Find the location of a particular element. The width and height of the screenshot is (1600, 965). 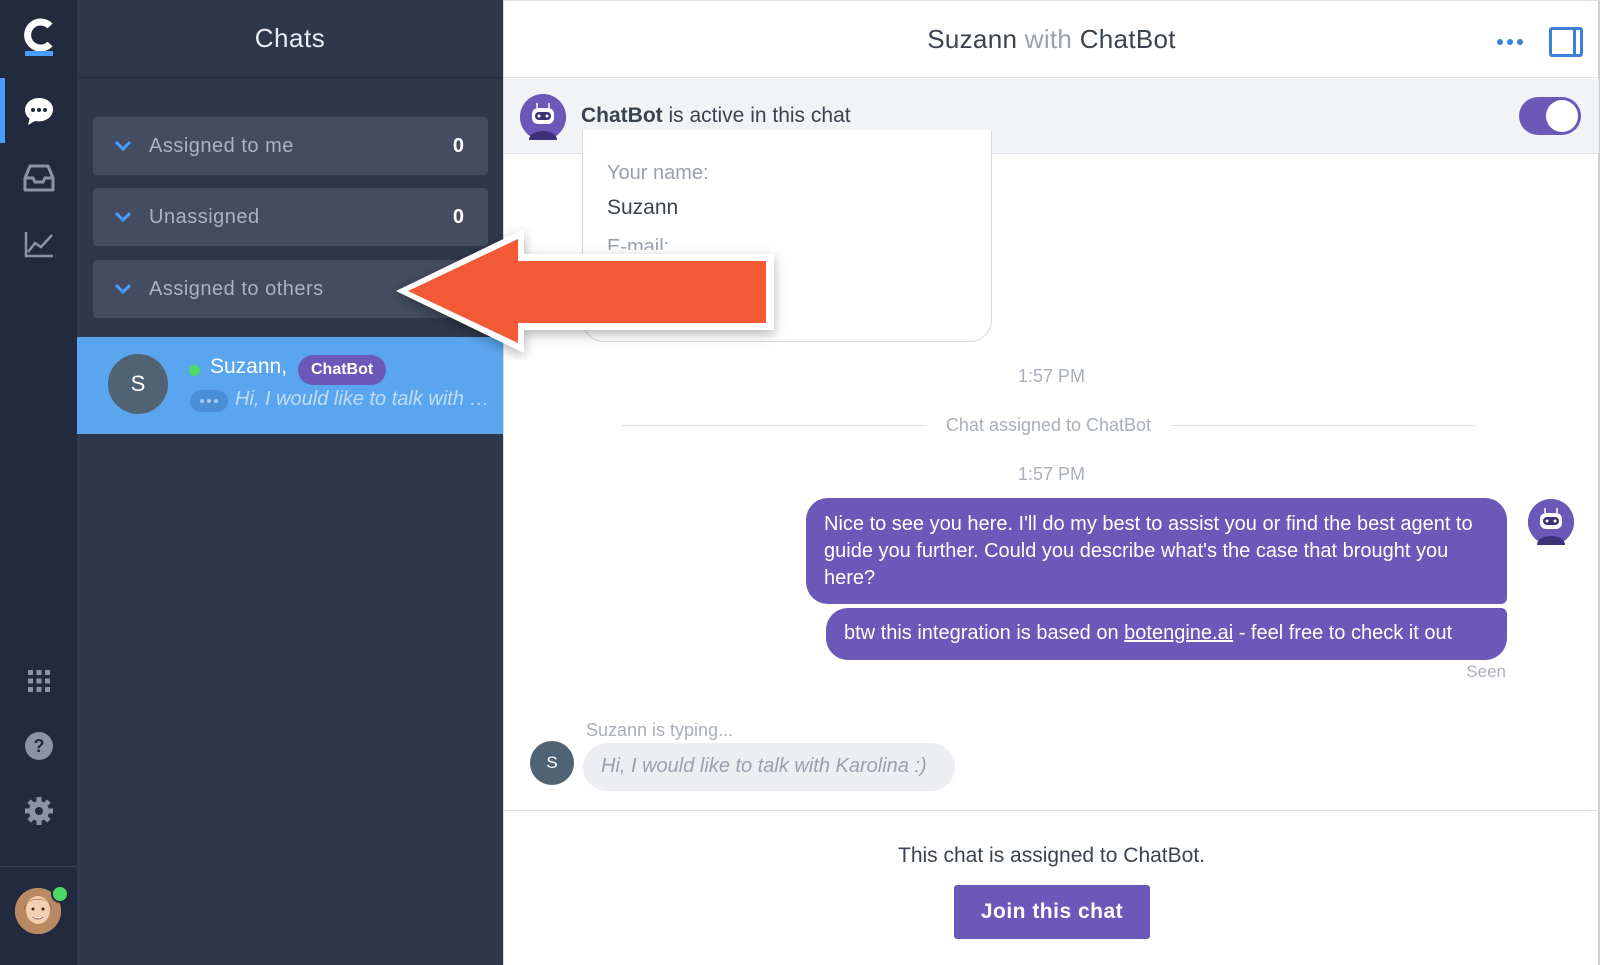

message-text: - feel free to check it out is located at coordinates (1343, 633).